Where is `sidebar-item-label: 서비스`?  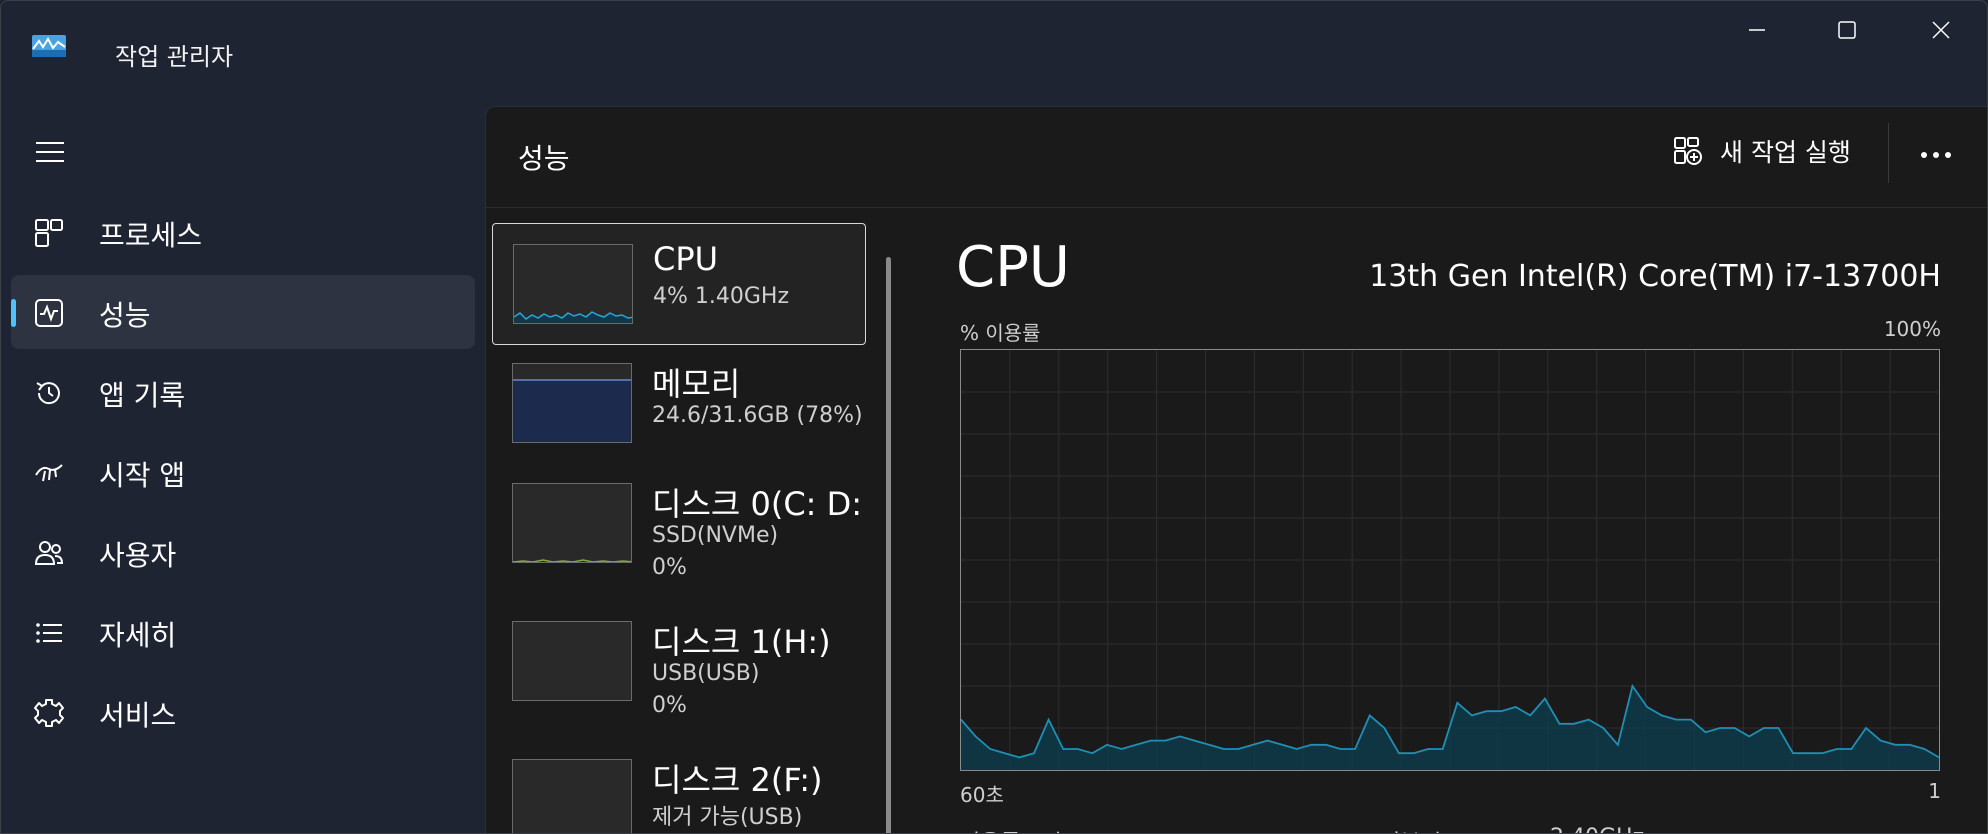 sidebar-item-label: 서비스 is located at coordinates (138, 715).